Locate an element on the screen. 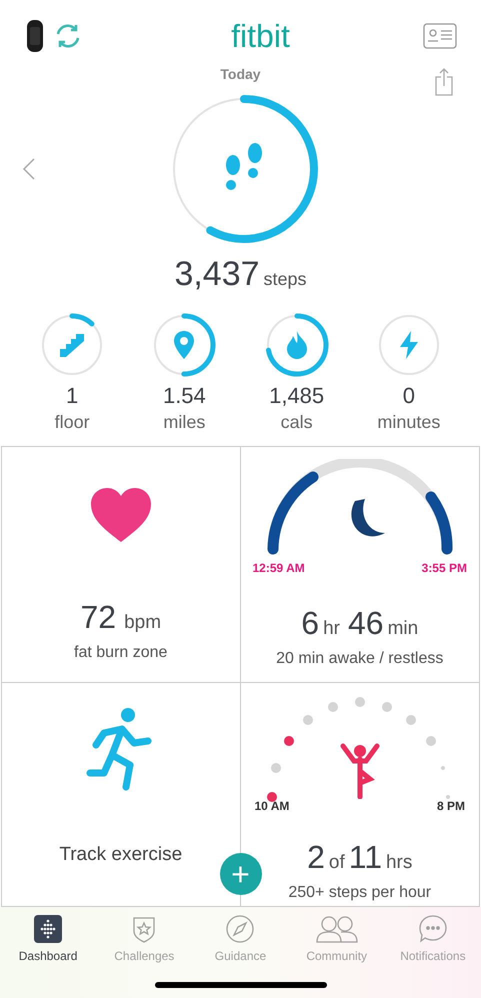 This screenshot has height=998, width=481. stat-value: 1 is located at coordinates (72, 396).